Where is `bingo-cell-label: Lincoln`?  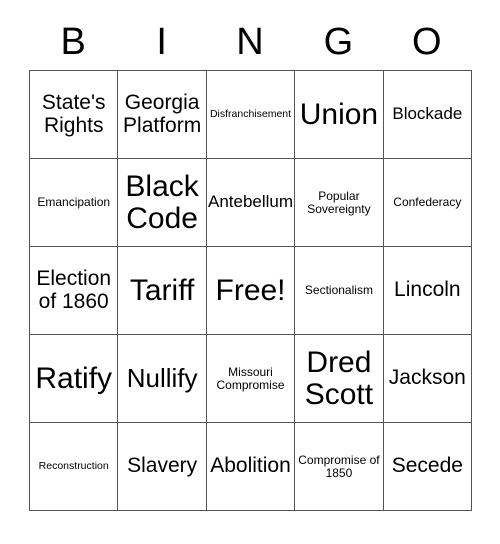 bingo-cell-label: Lincoln is located at coordinates (427, 290).